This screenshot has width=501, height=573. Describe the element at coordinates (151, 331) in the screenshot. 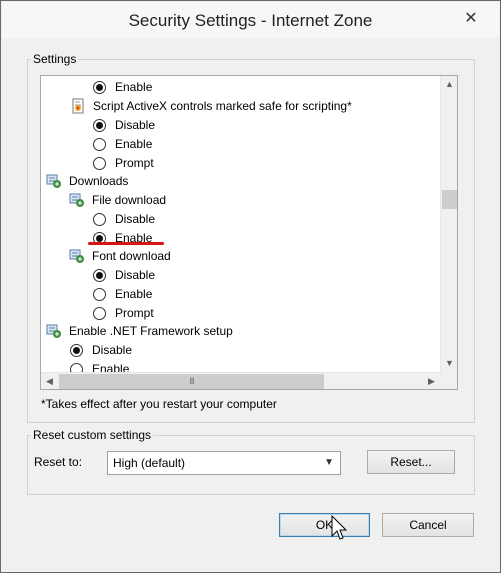

I see `tree-node-label: Enable .NET Framework setup` at that location.